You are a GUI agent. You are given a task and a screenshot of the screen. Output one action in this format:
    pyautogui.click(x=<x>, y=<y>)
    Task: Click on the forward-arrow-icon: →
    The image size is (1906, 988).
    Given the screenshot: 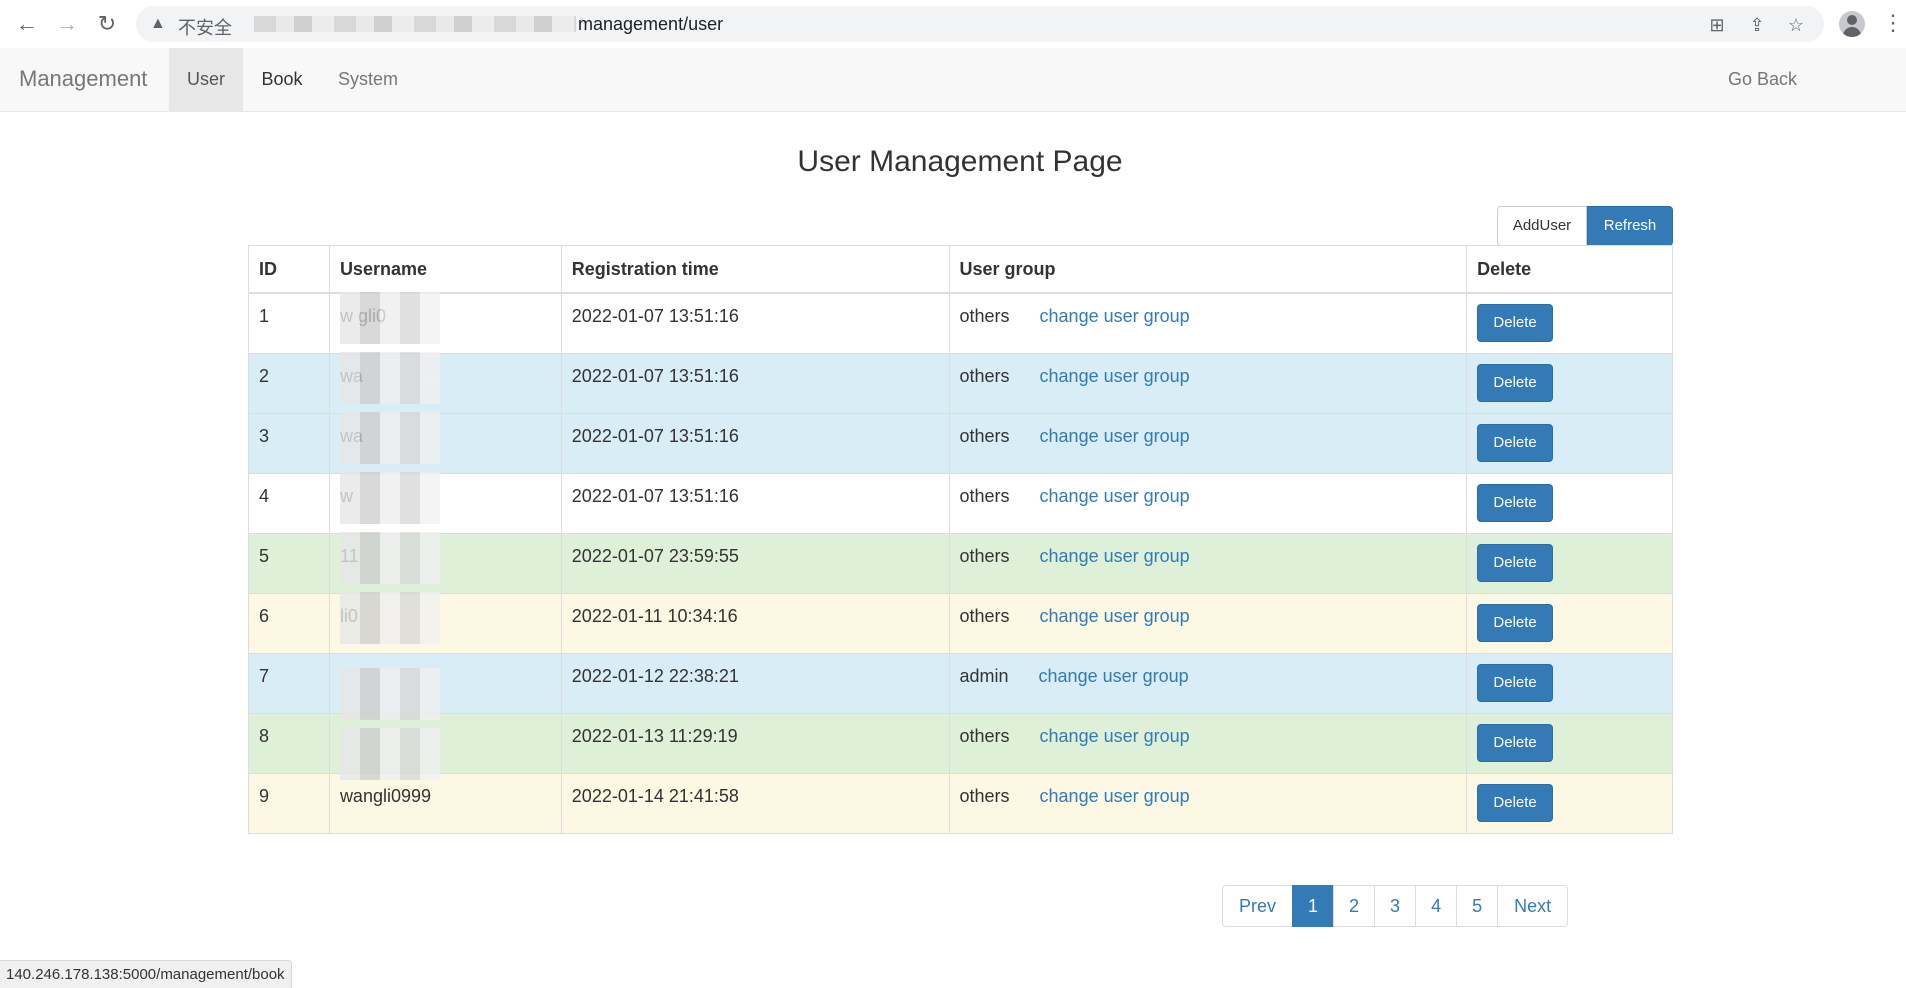 What is the action you would take?
    pyautogui.click(x=67, y=24)
    